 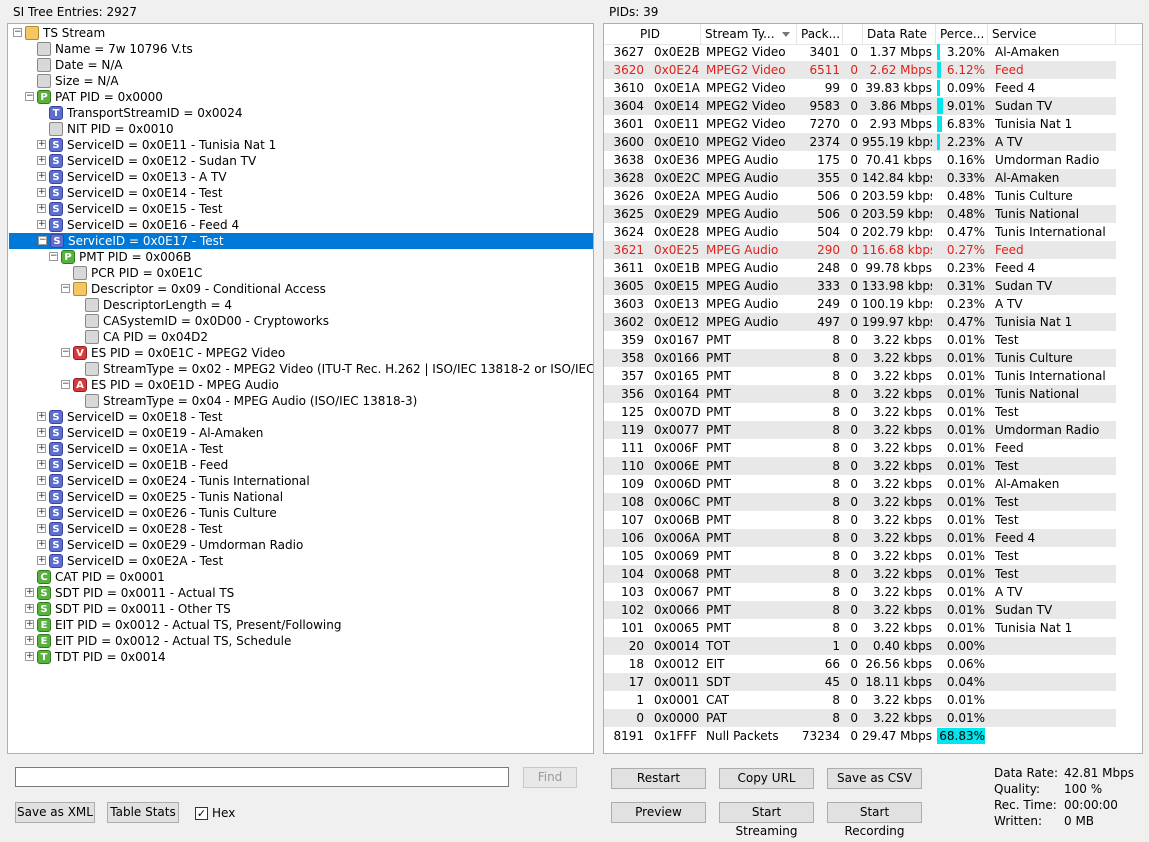 I want to click on table-row: 111 0x006F PMT 8 0 3.22 kbps 0.01% Feed, so click(x=860, y=448).